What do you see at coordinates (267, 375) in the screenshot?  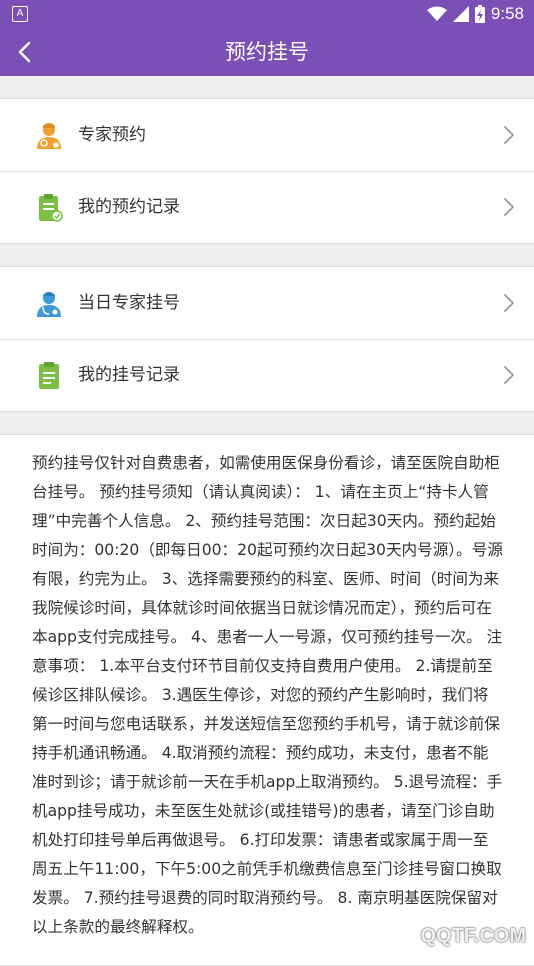 I see `menu-item-my-registrations: 我的挂号记录` at bounding box center [267, 375].